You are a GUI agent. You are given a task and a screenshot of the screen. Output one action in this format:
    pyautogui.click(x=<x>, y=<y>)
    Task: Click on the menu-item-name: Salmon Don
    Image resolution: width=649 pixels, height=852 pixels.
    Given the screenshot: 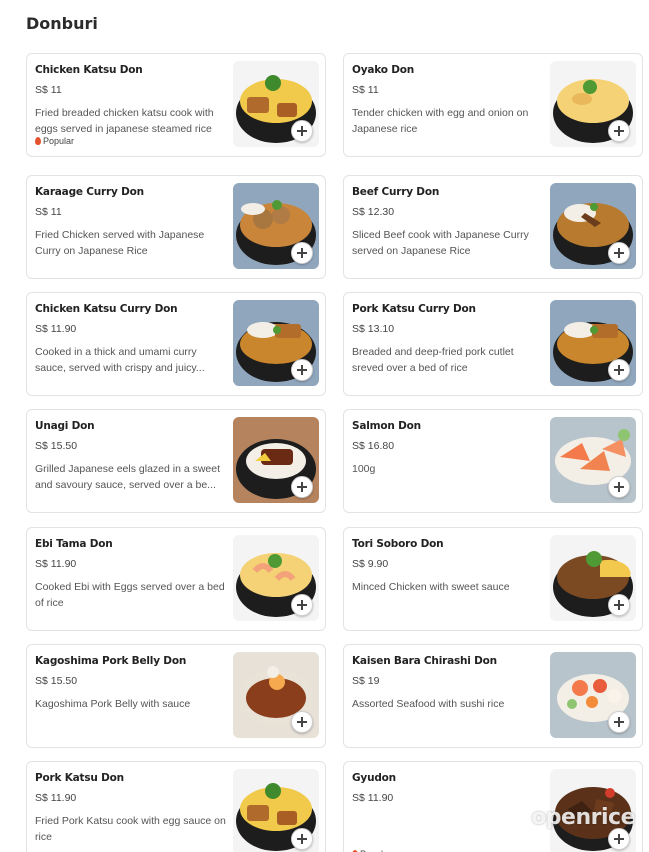 What is the action you would take?
    pyautogui.click(x=386, y=426)
    